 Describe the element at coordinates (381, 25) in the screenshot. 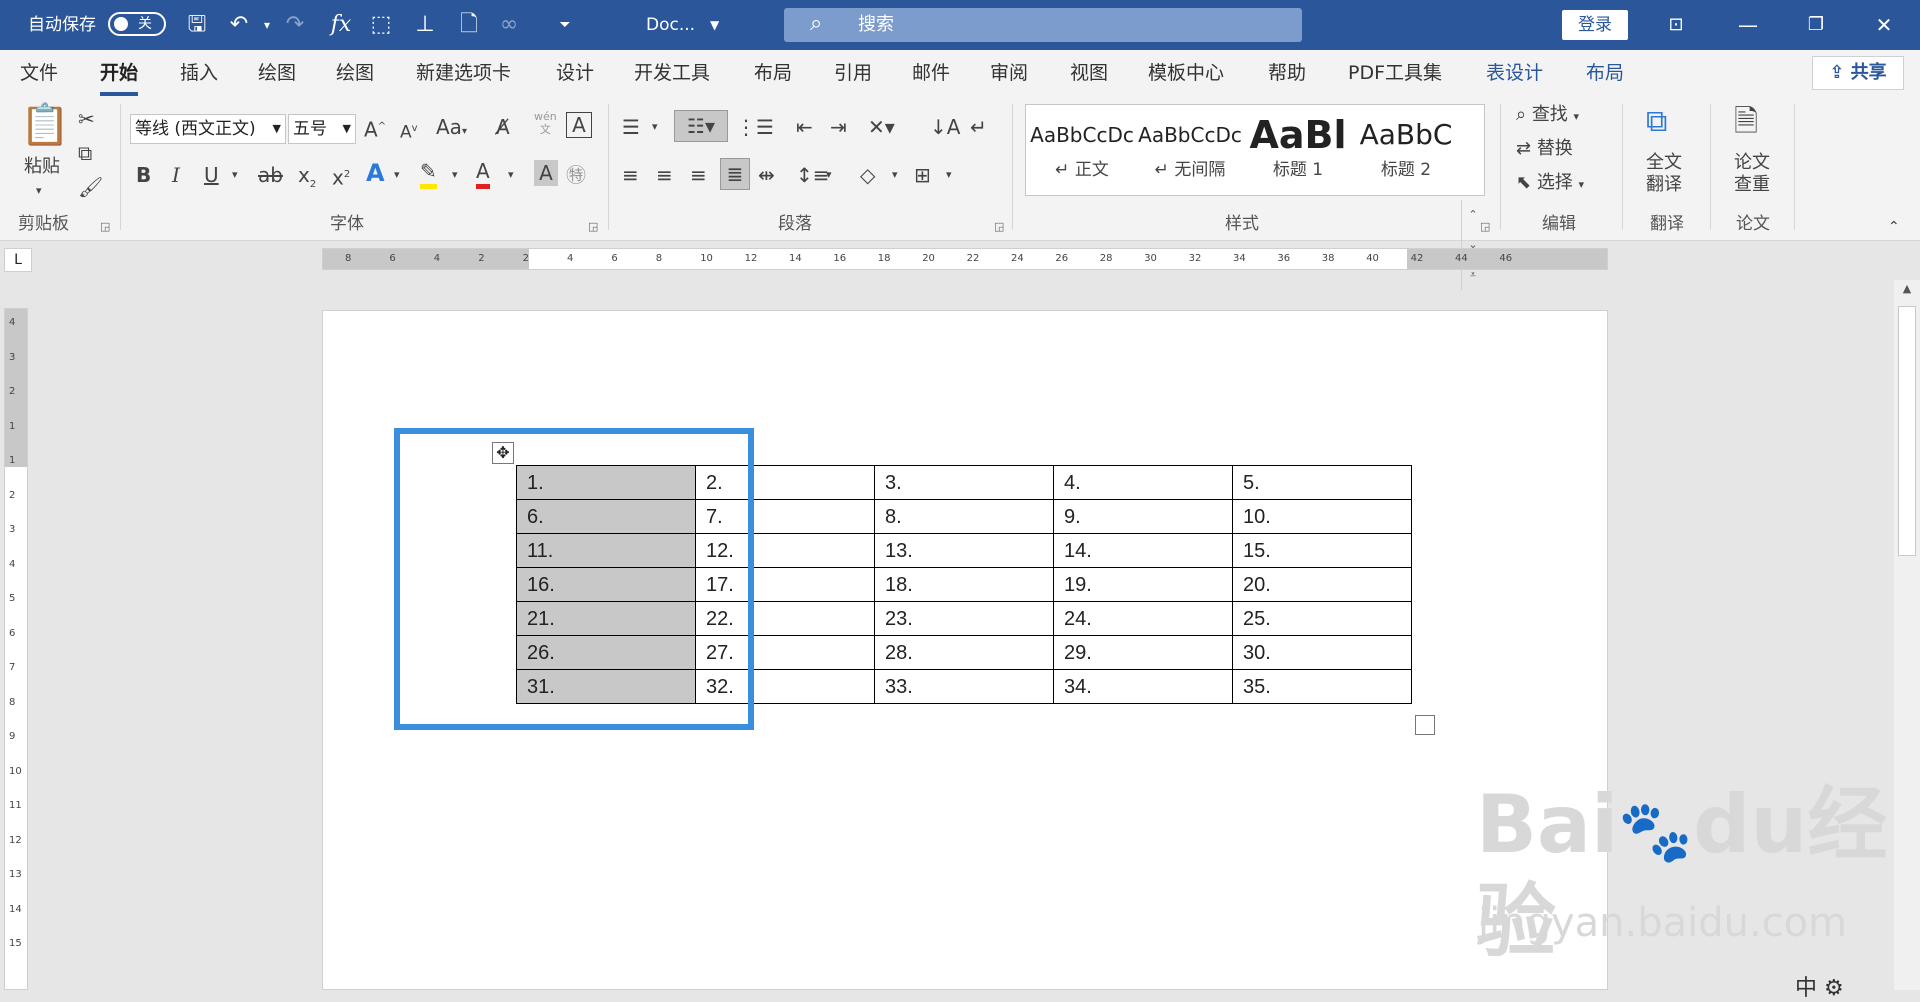

I see `select-objects-icon: ⬚` at that location.